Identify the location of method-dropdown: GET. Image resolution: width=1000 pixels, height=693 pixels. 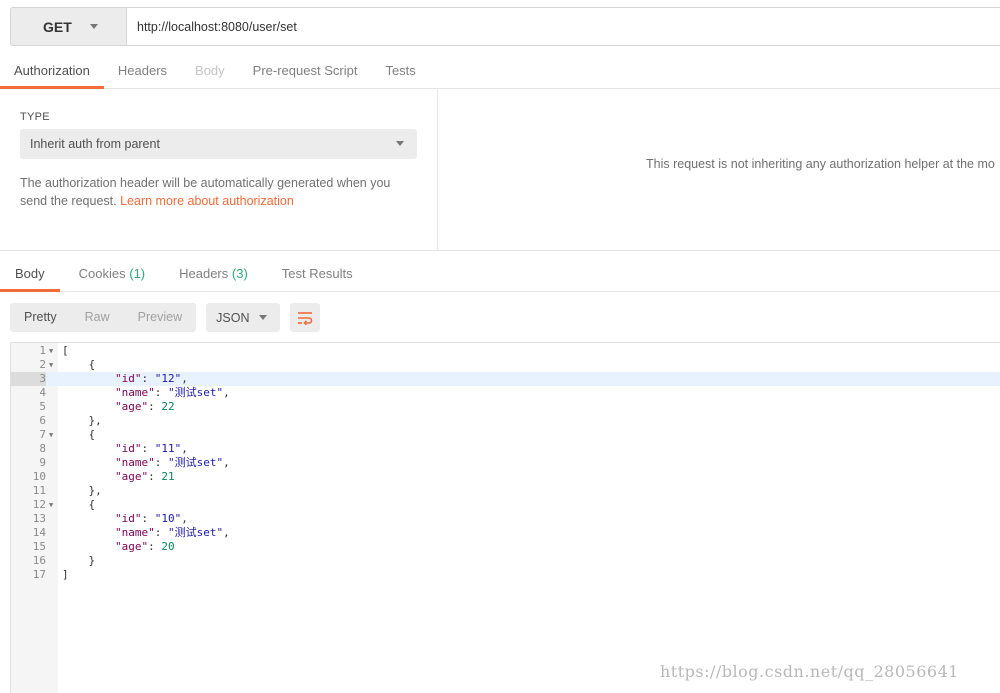
(68, 26).